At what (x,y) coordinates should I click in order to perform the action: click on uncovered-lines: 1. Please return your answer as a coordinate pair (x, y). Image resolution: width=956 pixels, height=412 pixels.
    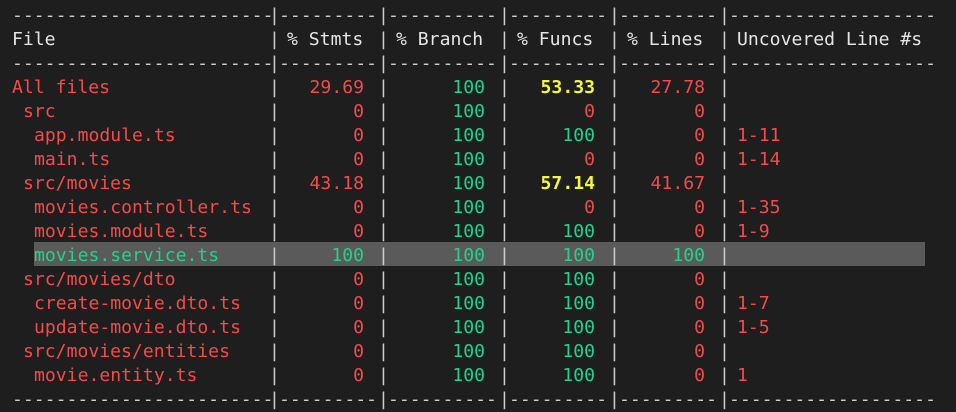
    Looking at the image, I should click on (742, 375).